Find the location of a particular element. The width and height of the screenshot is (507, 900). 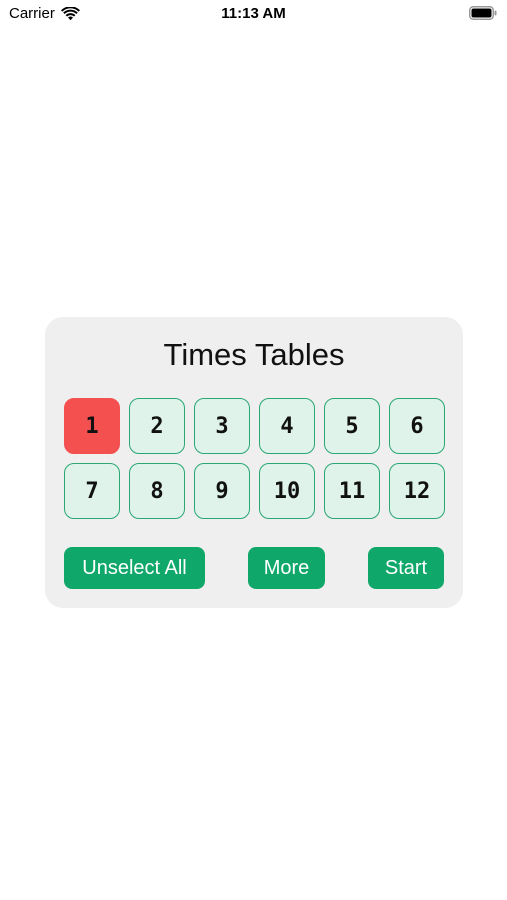

card-title: Times Tables is located at coordinates (254, 354).